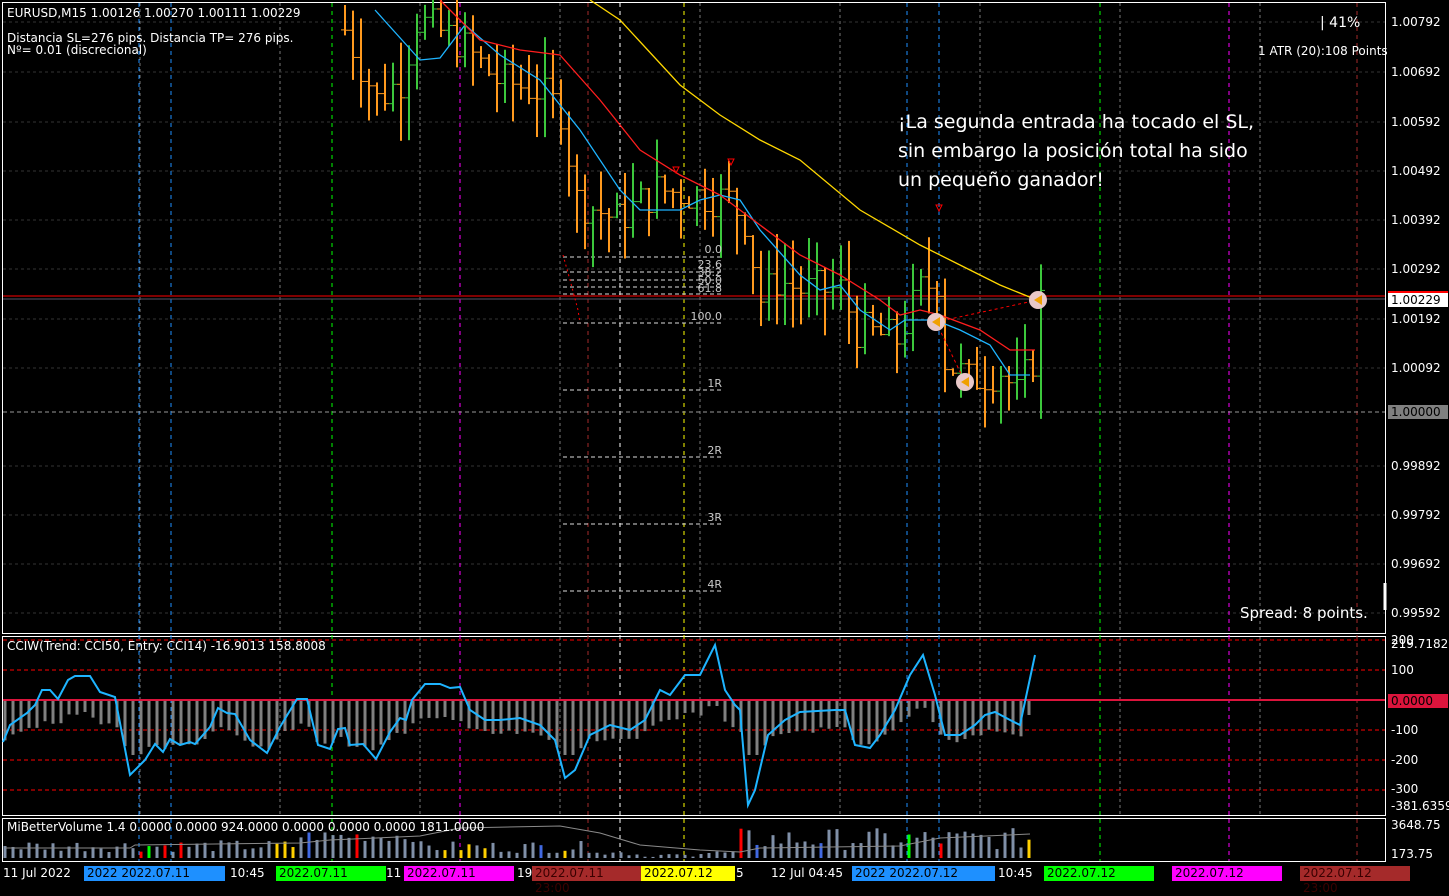  Describe the element at coordinates (1323, 51) in the screenshot. I see `atr-info: 1 ATR (20):108 Points` at that location.